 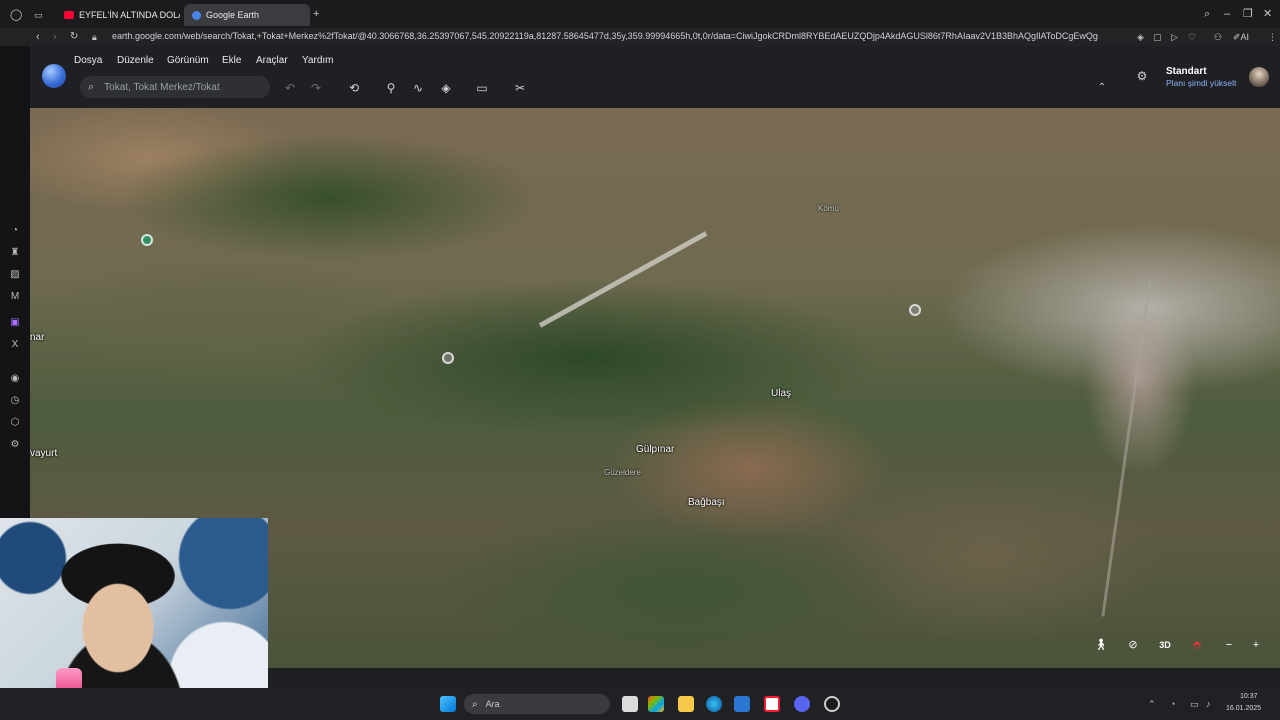 What do you see at coordinates (446, 88) in the screenshot?
I see `layers-icon: ◈` at bounding box center [446, 88].